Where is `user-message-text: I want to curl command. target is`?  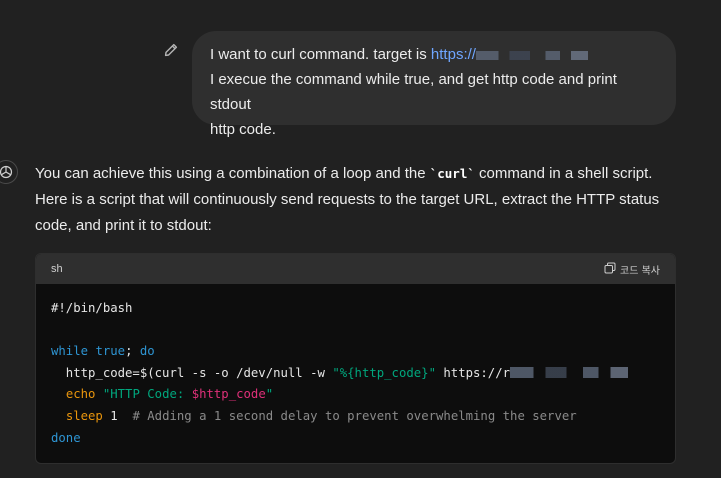 user-message-text: I want to curl command. target is is located at coordinates (320, 54).